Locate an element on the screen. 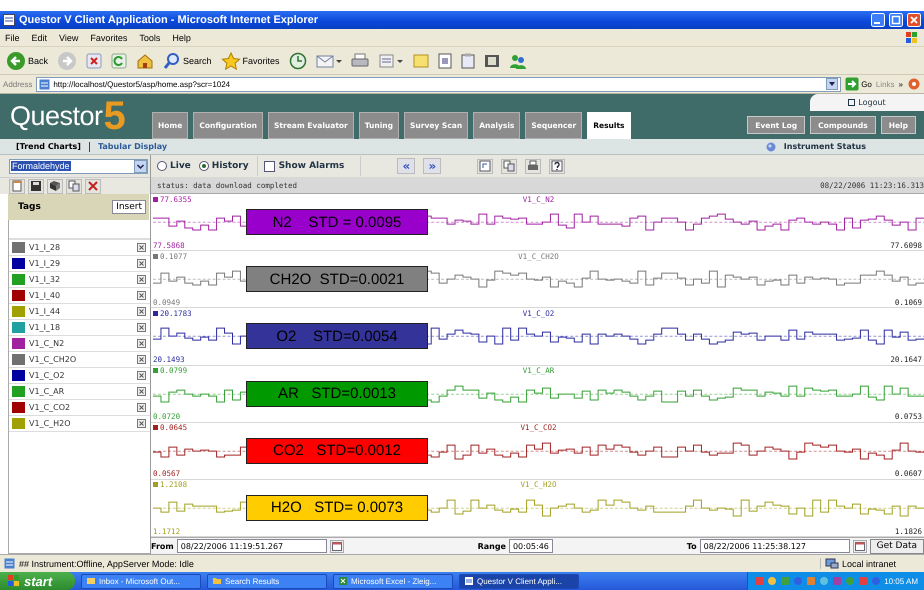 Image resolution: width=924 pixels, height=590 pixels. zone-label: Local intranet is located at coordinates (869, 563).